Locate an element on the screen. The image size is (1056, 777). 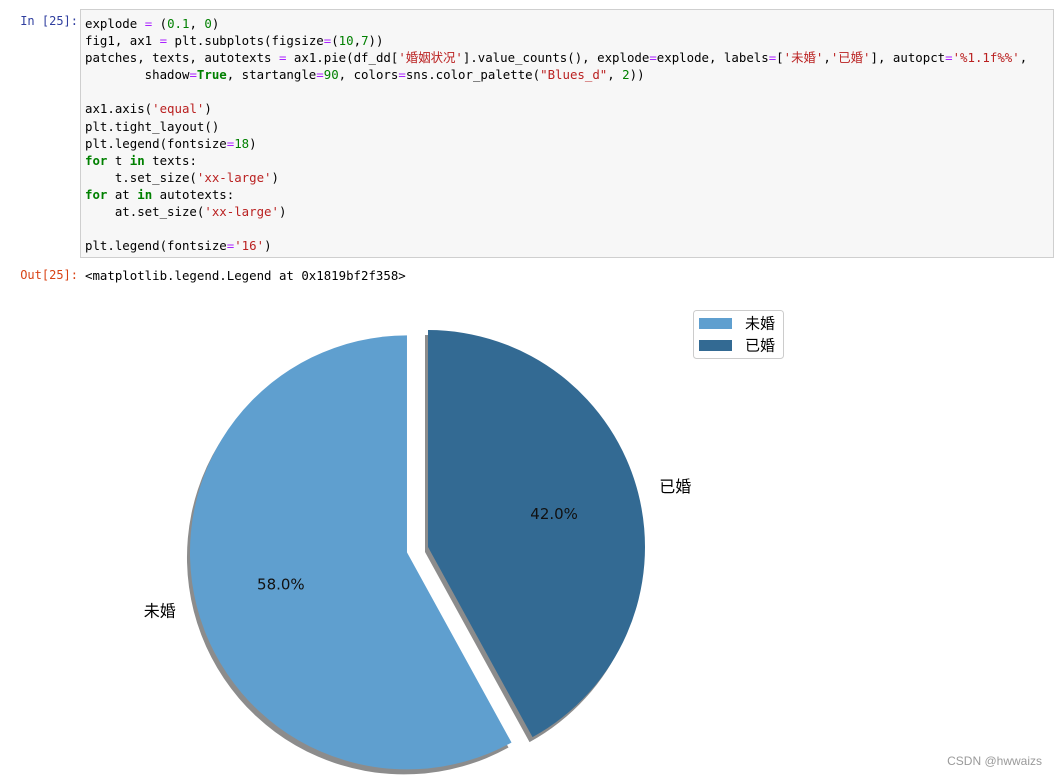
slice-category-label: 已婚 is located at coordinates (675, 486).